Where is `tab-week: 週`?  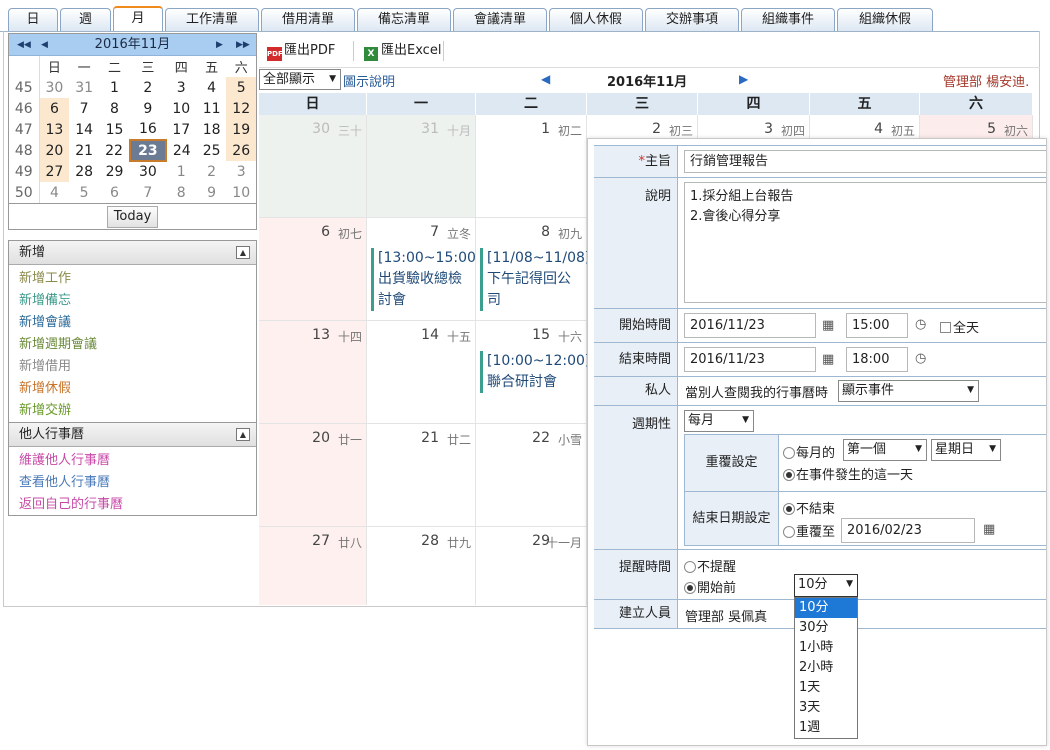
tab-week: 週 is located at coordinates (85, 20).